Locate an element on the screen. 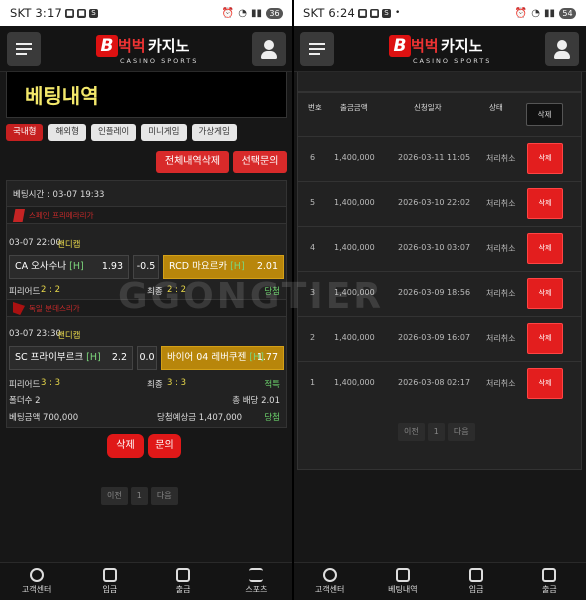  game-time: 03-07 22:00 is located at coordinates (35, 243).